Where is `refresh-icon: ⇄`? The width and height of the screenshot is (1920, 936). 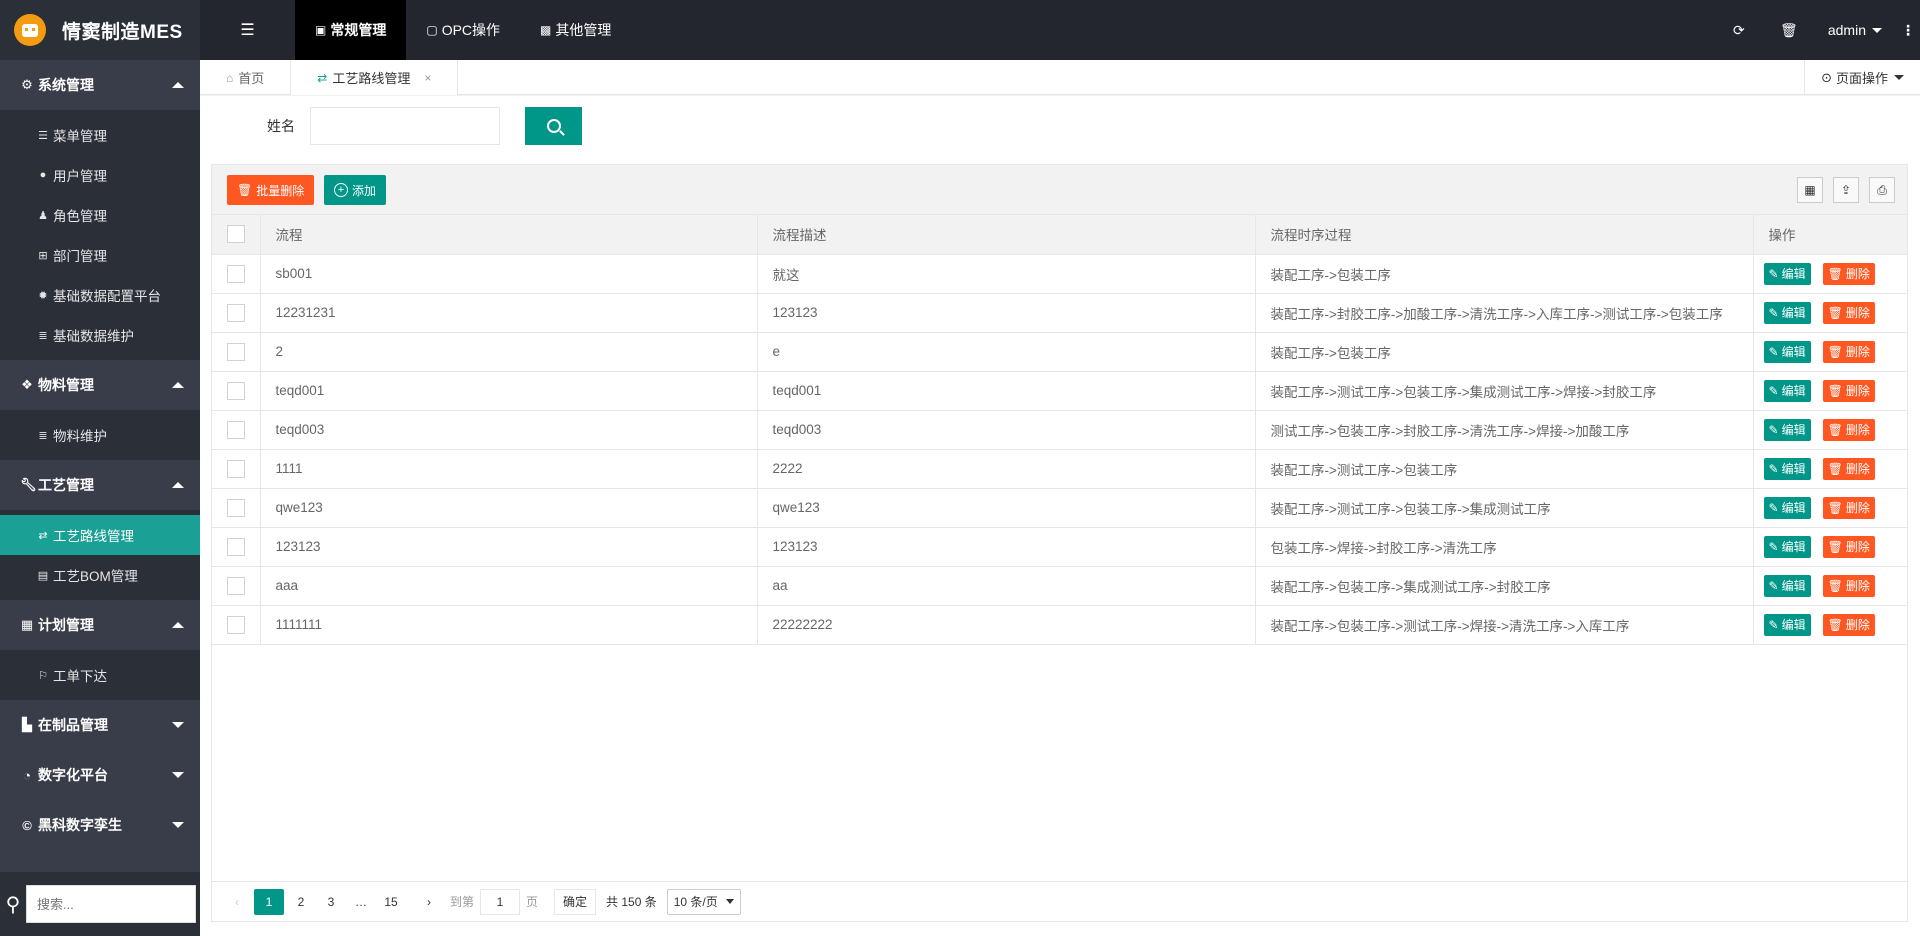 refresh-icon: ⇄ is located at coordinates (322, 77).